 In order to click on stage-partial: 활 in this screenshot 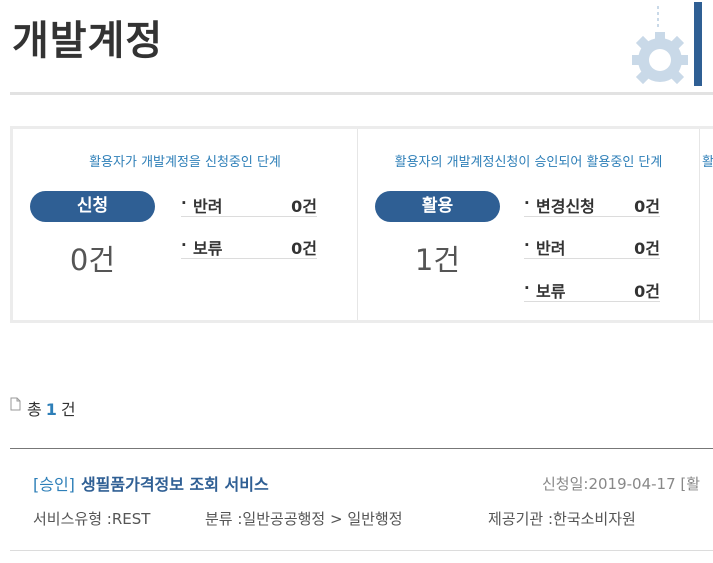, I will do `click(706, 224)`.